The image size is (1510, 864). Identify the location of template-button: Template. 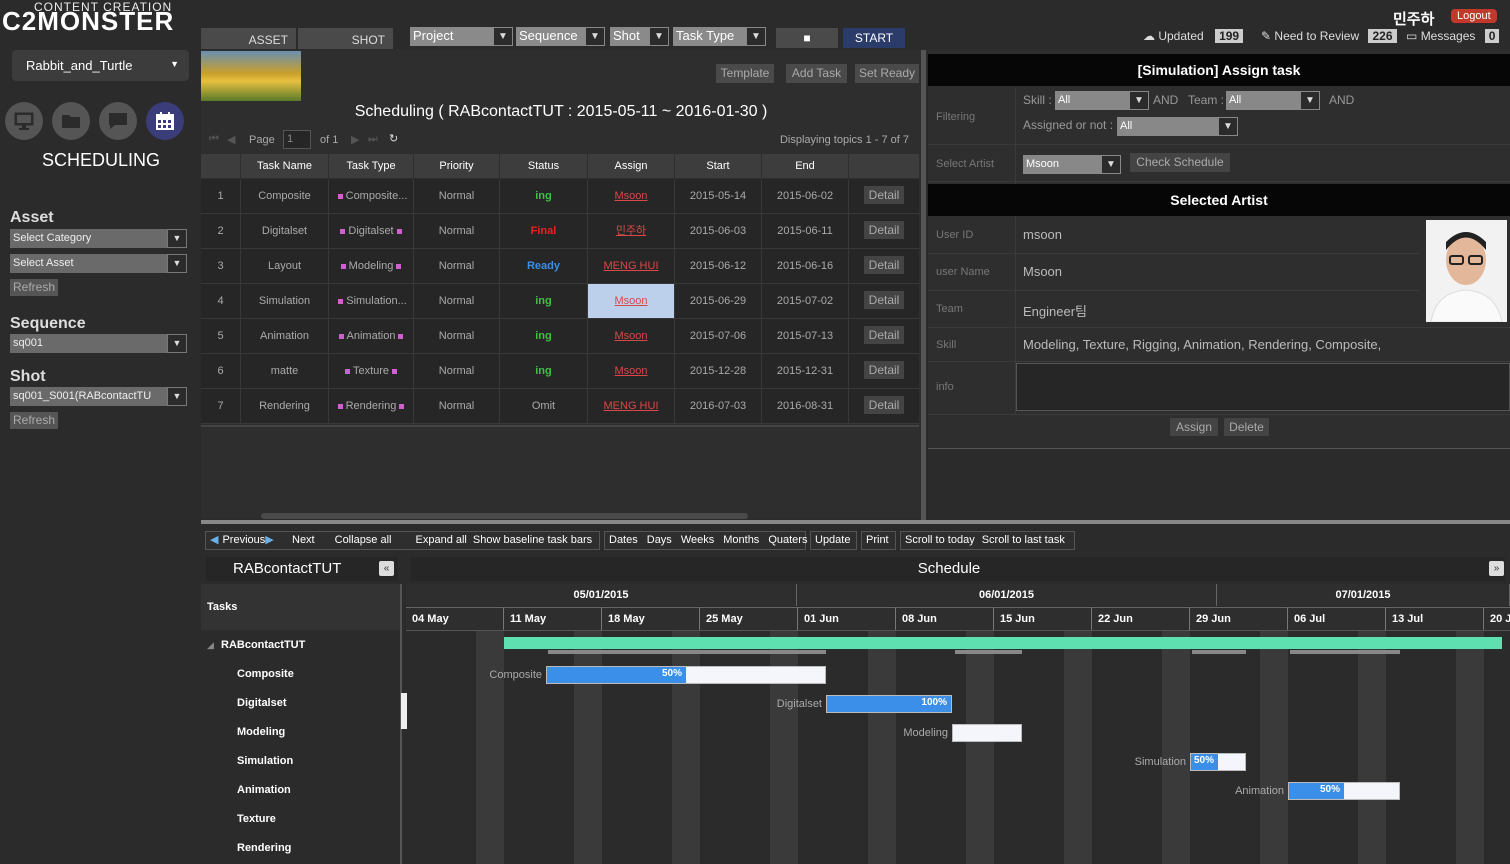
(745, 73).